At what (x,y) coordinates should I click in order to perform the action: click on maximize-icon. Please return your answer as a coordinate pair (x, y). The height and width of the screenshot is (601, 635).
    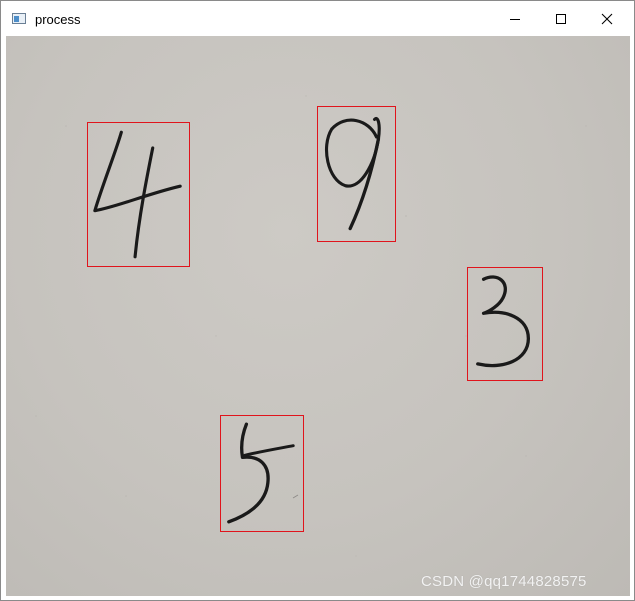
    Looking at the image, I should click on (561, 18).